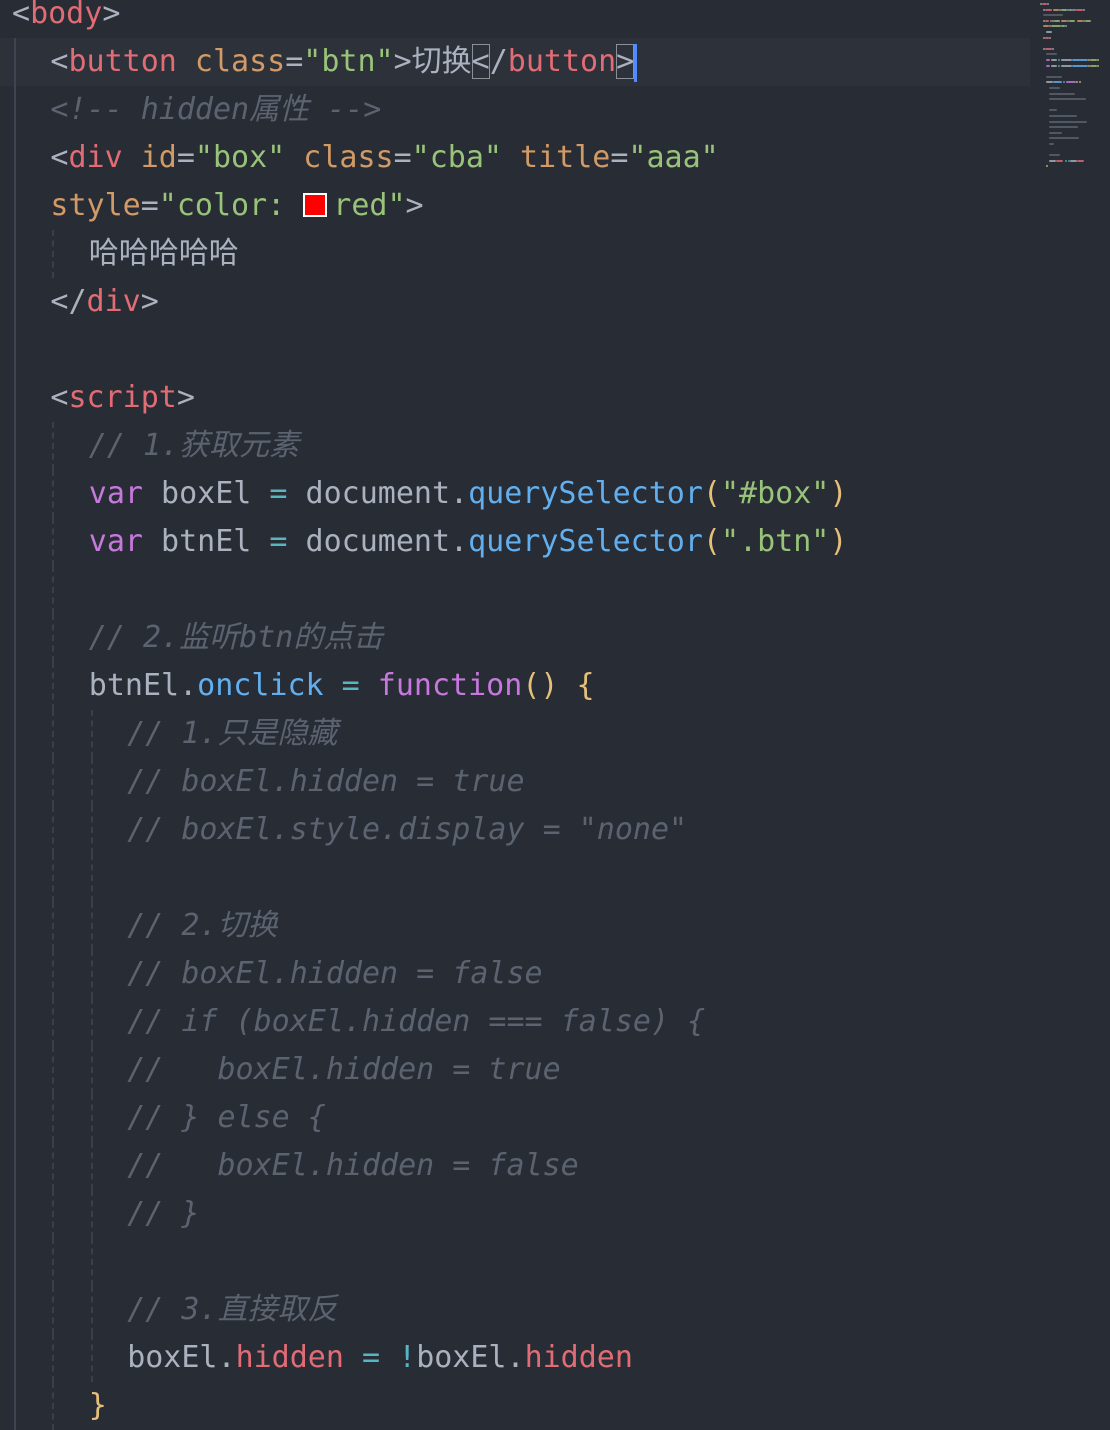  I want to click on code-line: }, so click(515, 1406).